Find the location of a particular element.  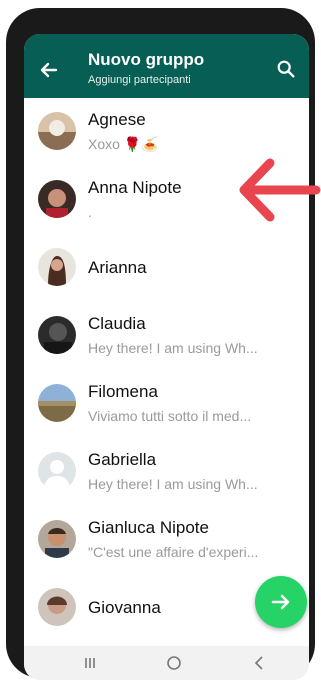

recents-icon is located at coordinates (90, 663).